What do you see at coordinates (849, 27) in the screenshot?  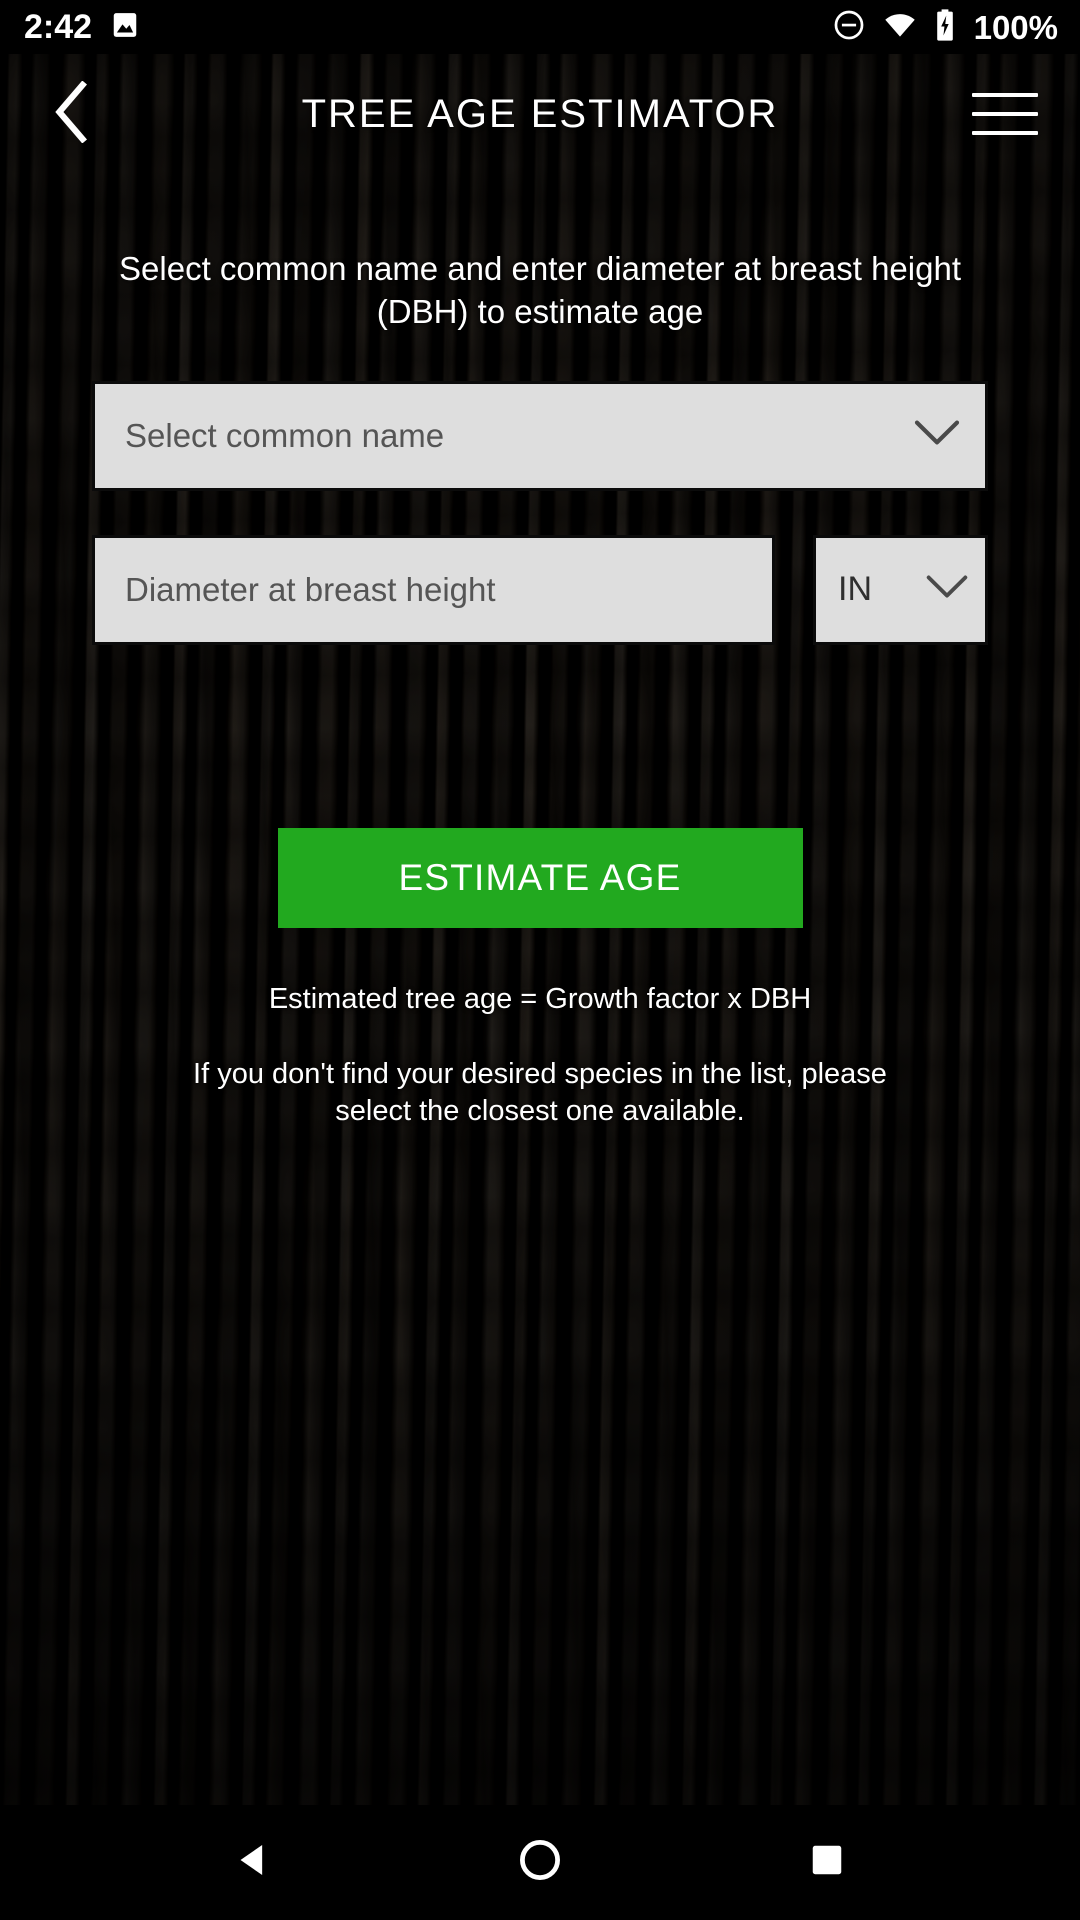 I see `do-not-disturb-icon` at bounding box center [849, 27].